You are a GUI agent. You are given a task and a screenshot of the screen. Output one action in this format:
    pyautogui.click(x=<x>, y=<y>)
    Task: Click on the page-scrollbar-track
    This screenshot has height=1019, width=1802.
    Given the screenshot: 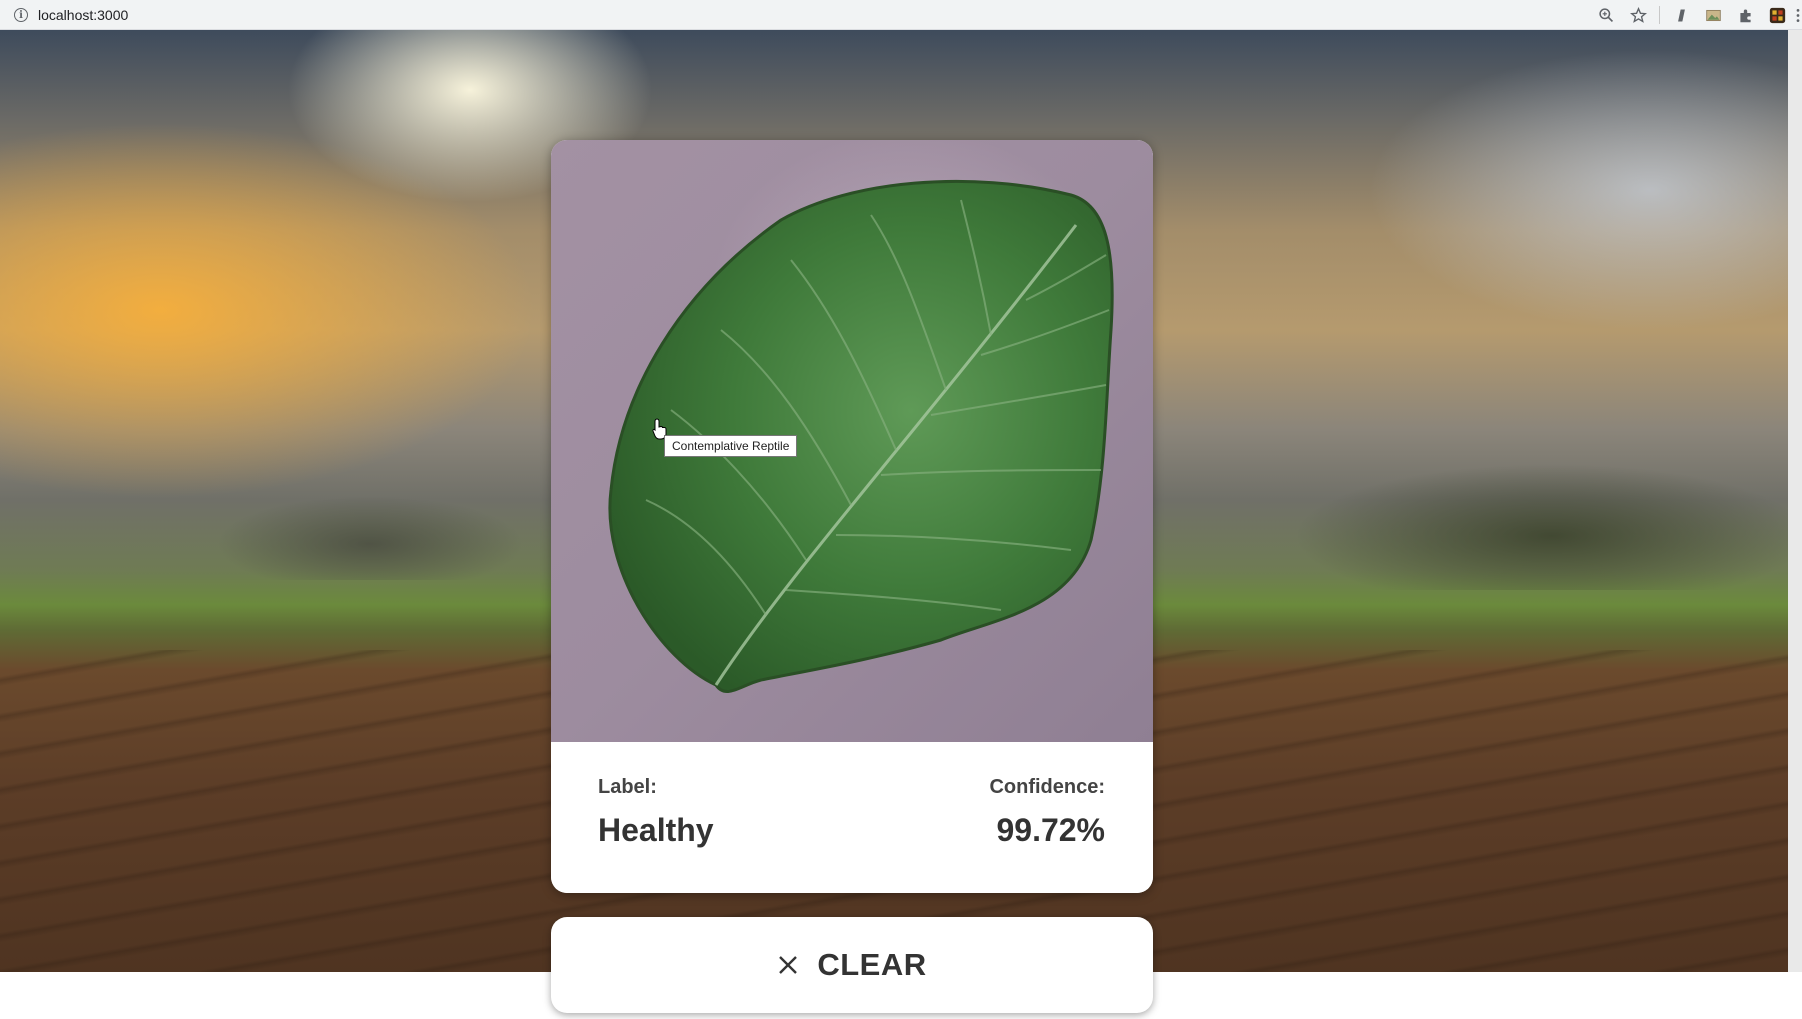 What is the action you would take?
    pyautogui.click(x=1795, y=501)
    